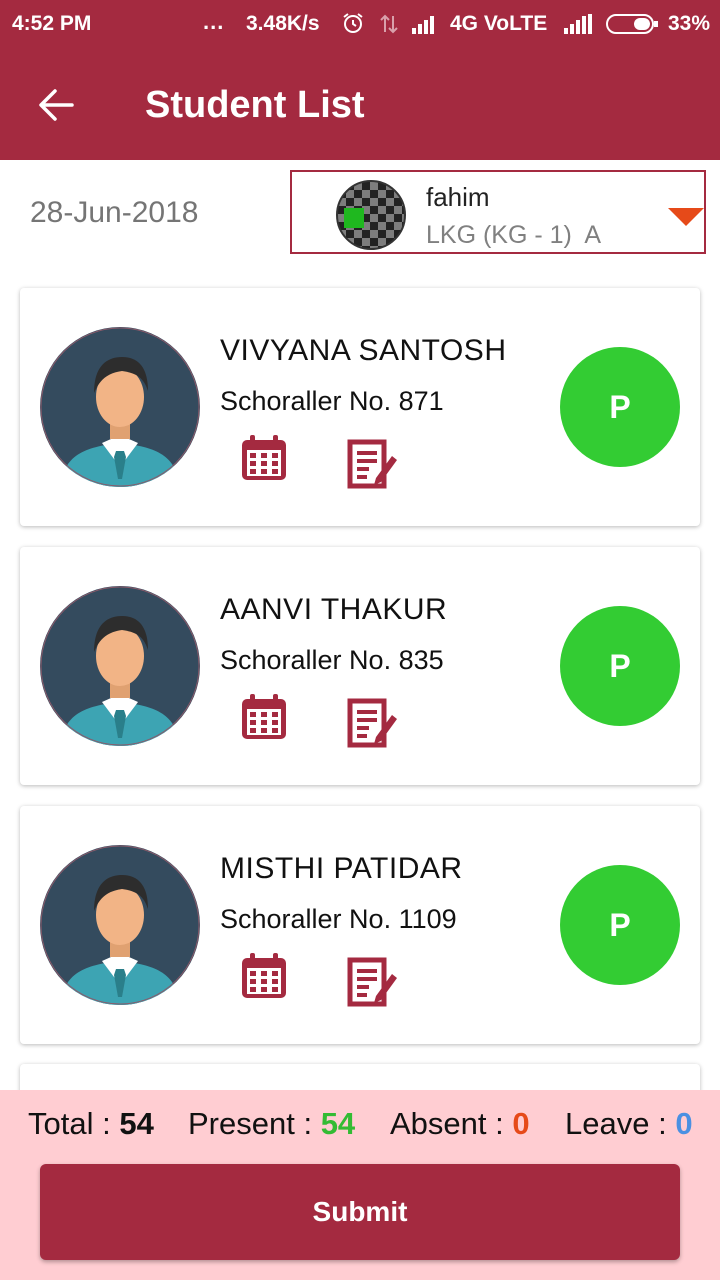 The width and height of the screenshot is (720, 1280). What do you see at coordinates (578, 24) in the screenshot?
I see `signal-strength-icon` at bounding box center [578, 24].